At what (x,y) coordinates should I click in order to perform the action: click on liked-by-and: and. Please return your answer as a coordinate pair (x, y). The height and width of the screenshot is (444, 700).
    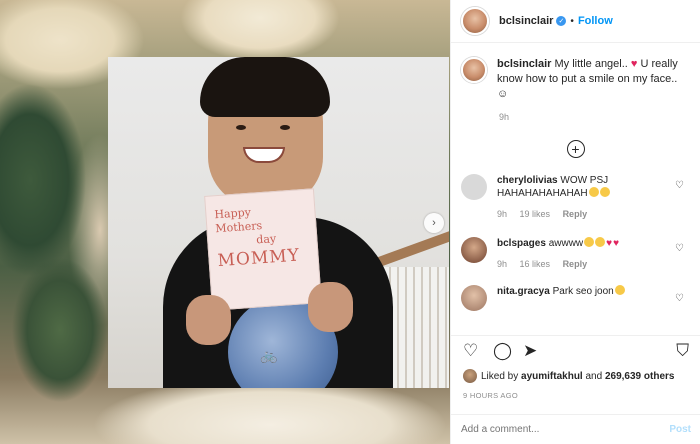
    Looking at the image, I should click on (594, 376).